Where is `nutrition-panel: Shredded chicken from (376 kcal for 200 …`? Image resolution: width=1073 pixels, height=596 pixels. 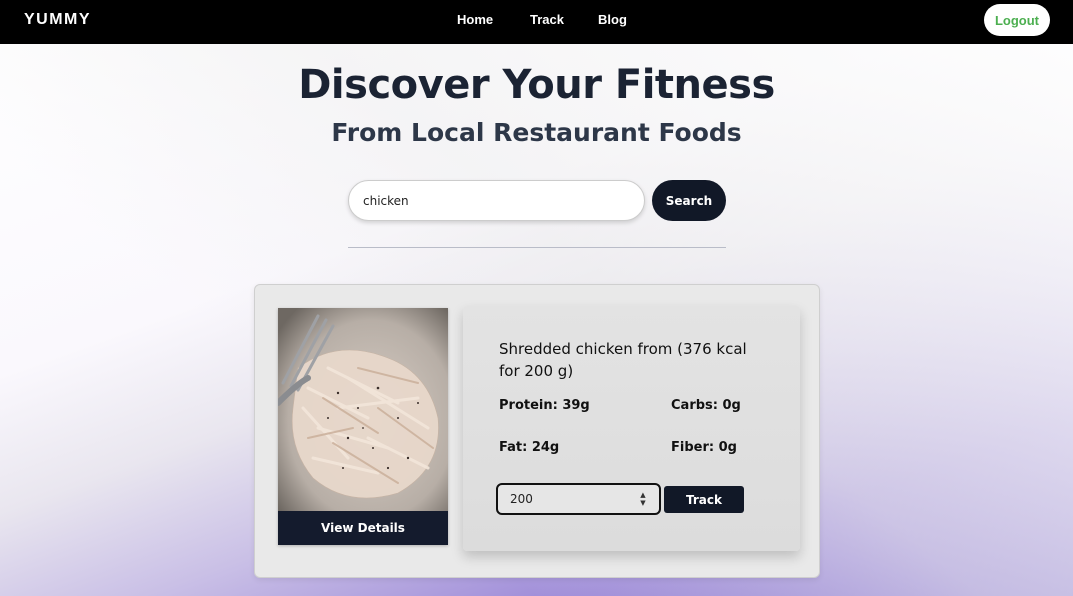
nutrition-panel: Shredded chicken from (376 kcal for 200 … is located at coordinates (631, 428).